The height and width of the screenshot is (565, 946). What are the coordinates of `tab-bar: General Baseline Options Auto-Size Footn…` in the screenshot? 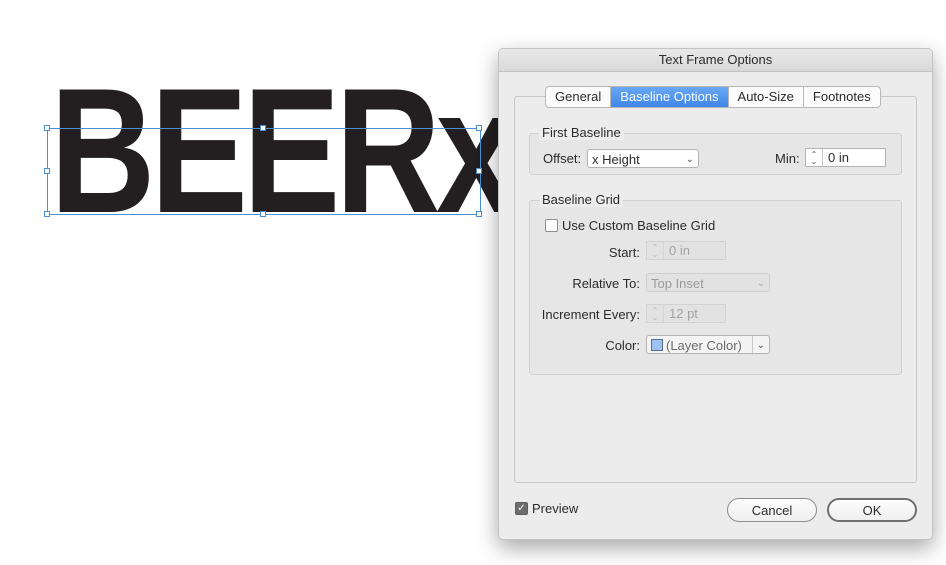 It's located at (713, 97).